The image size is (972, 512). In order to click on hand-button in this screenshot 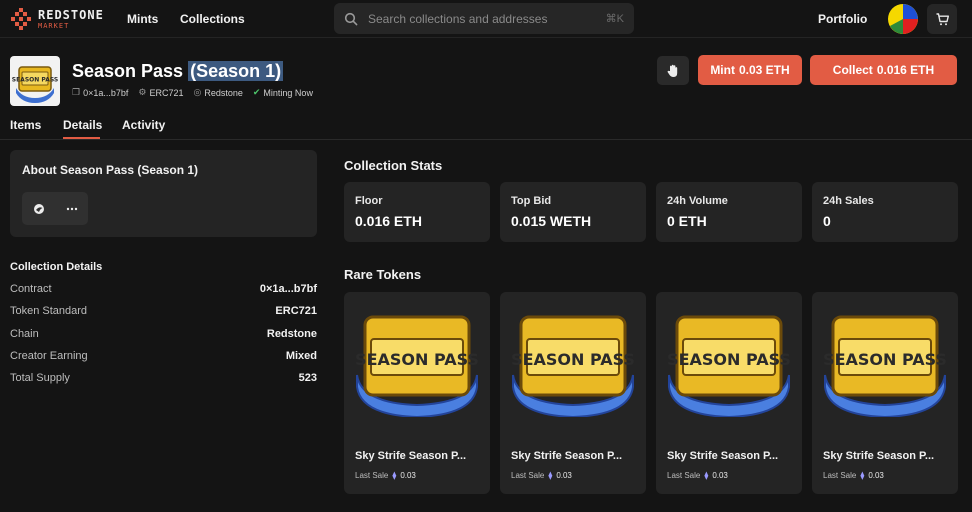, I will do `click(673, 70)`.